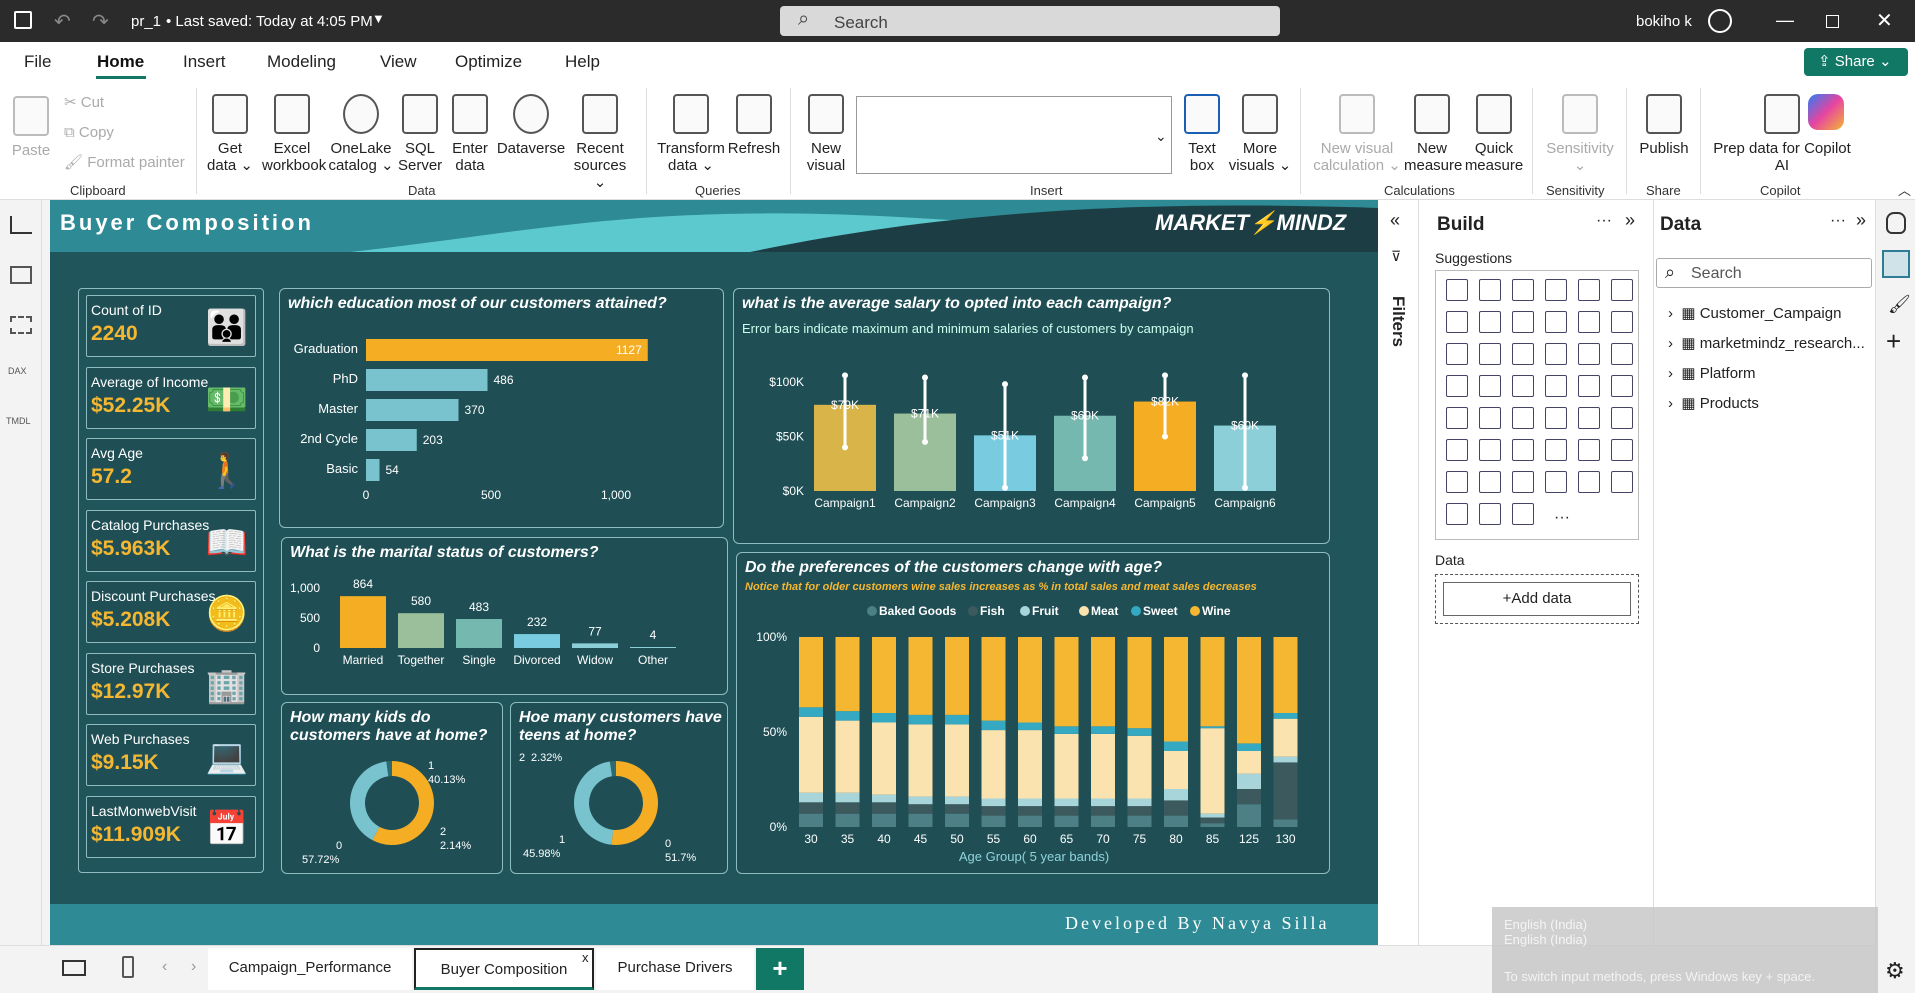 The width and height of the screenshot is (1915, 993). I want to click on build-pane-icon, so click(1896, 264).